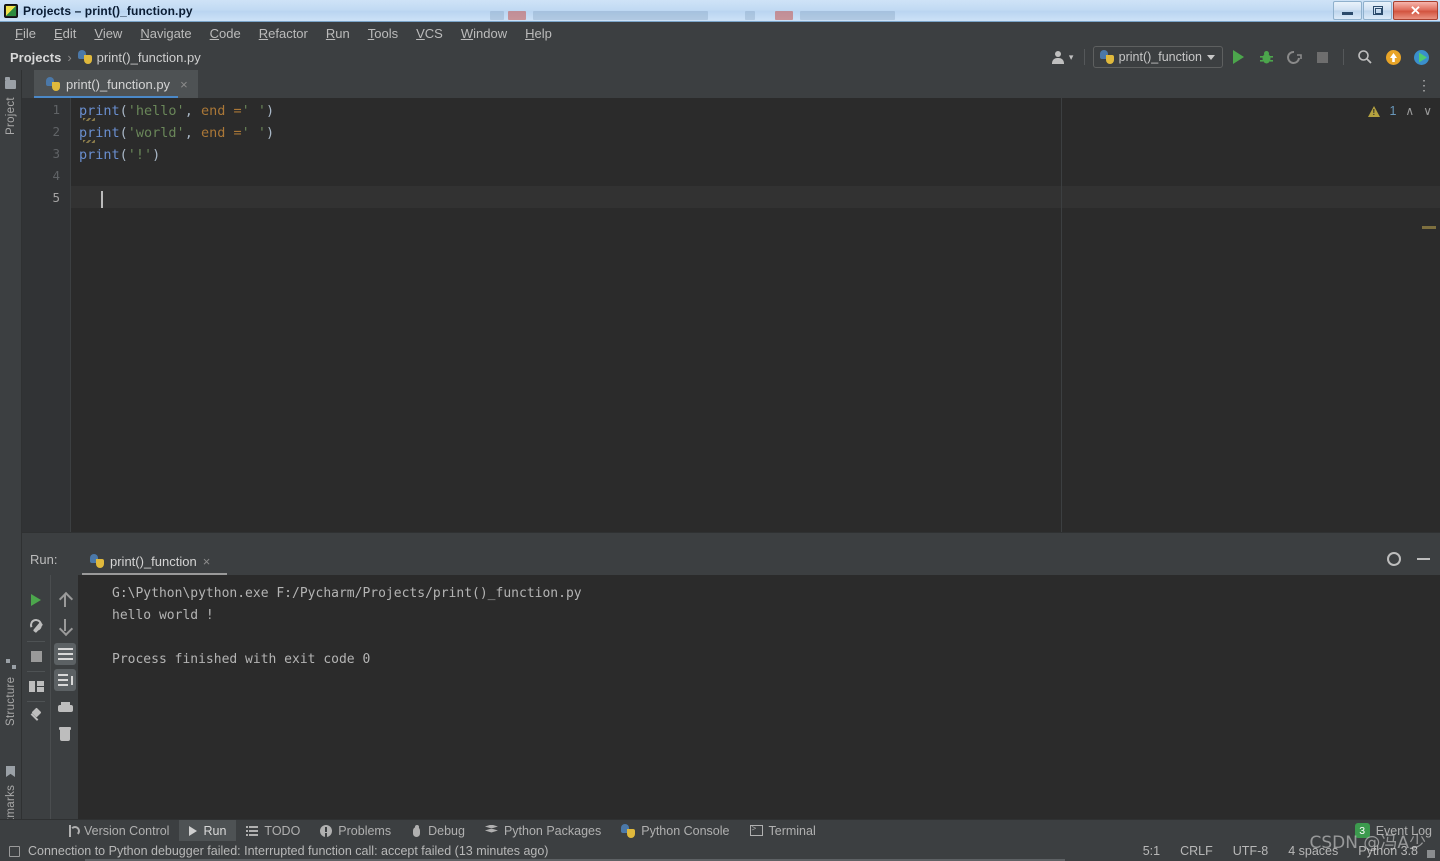 The image size is (1440, 861). I want to click on close-button: ✕, so click(1415, 10).